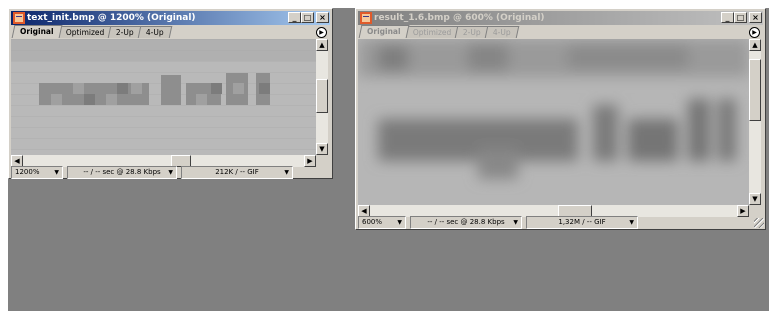 Image resolution: width=769 pixels, height=311 pixels. What do you see at coordinates (384, 4) in the screenshot?
I see `top-edge-strip` at bounding box center [384, 4].